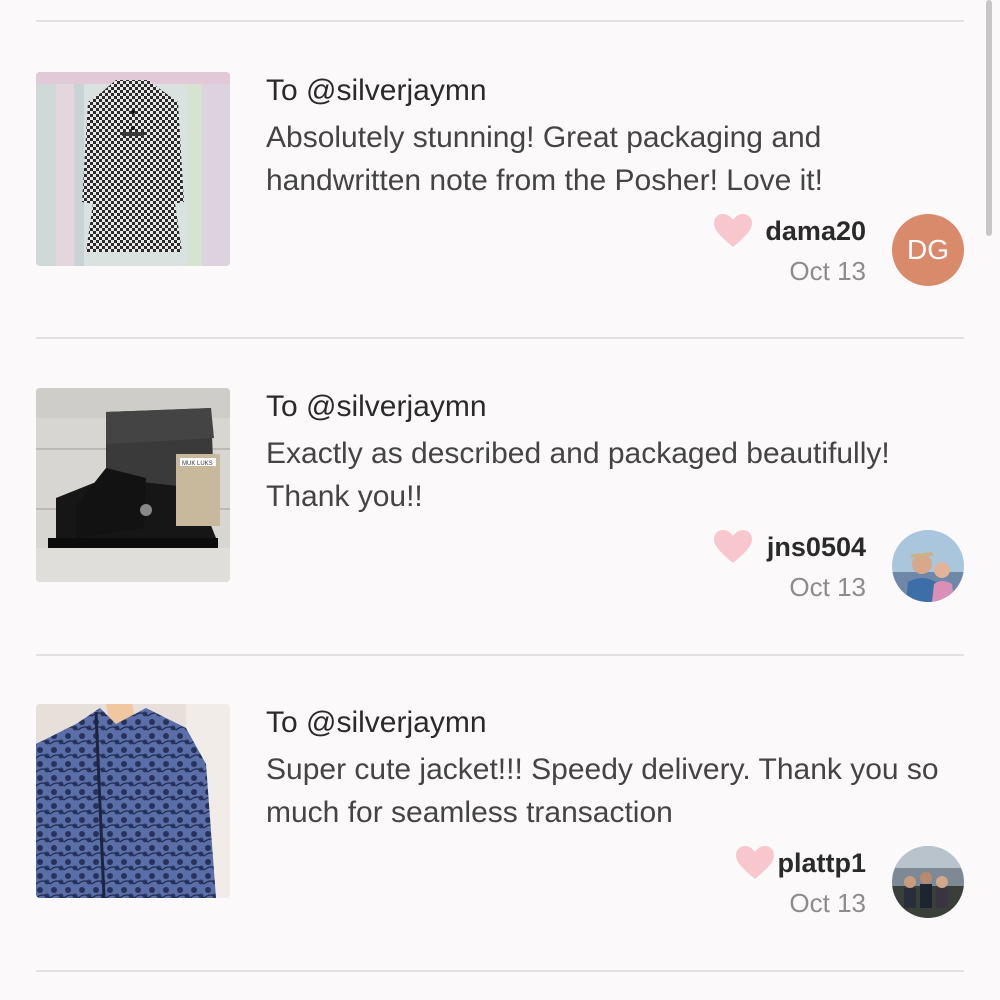 This screenshot has width=1000, height=1000. What do you see at coordinates (989, 118) in the screenshot?
I see `scrollbar` at bounding box center [989, 118].